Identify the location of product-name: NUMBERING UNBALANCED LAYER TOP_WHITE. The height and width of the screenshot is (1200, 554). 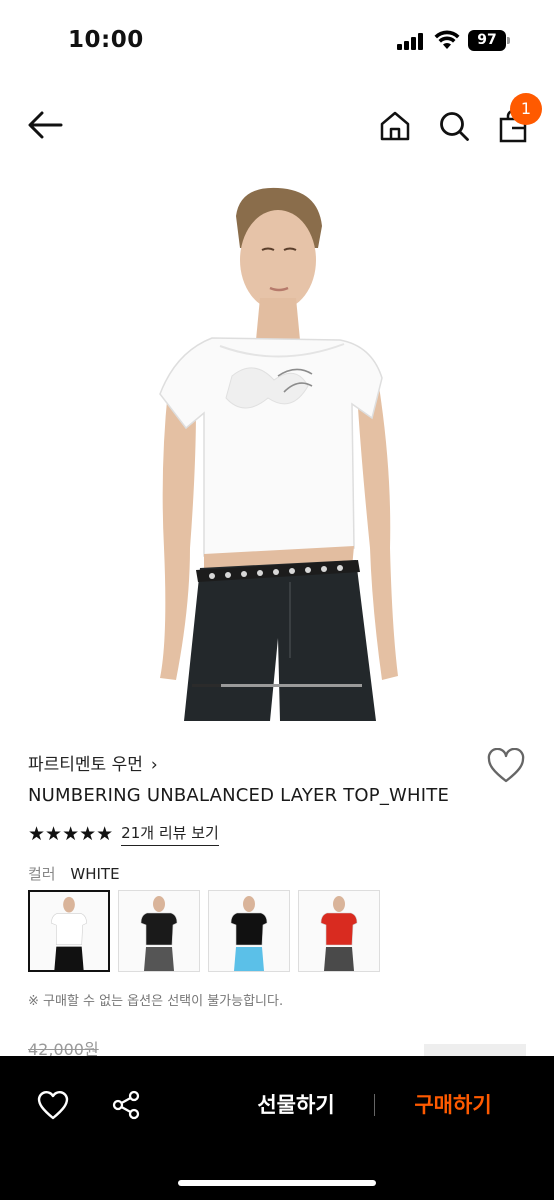
(239, 795).